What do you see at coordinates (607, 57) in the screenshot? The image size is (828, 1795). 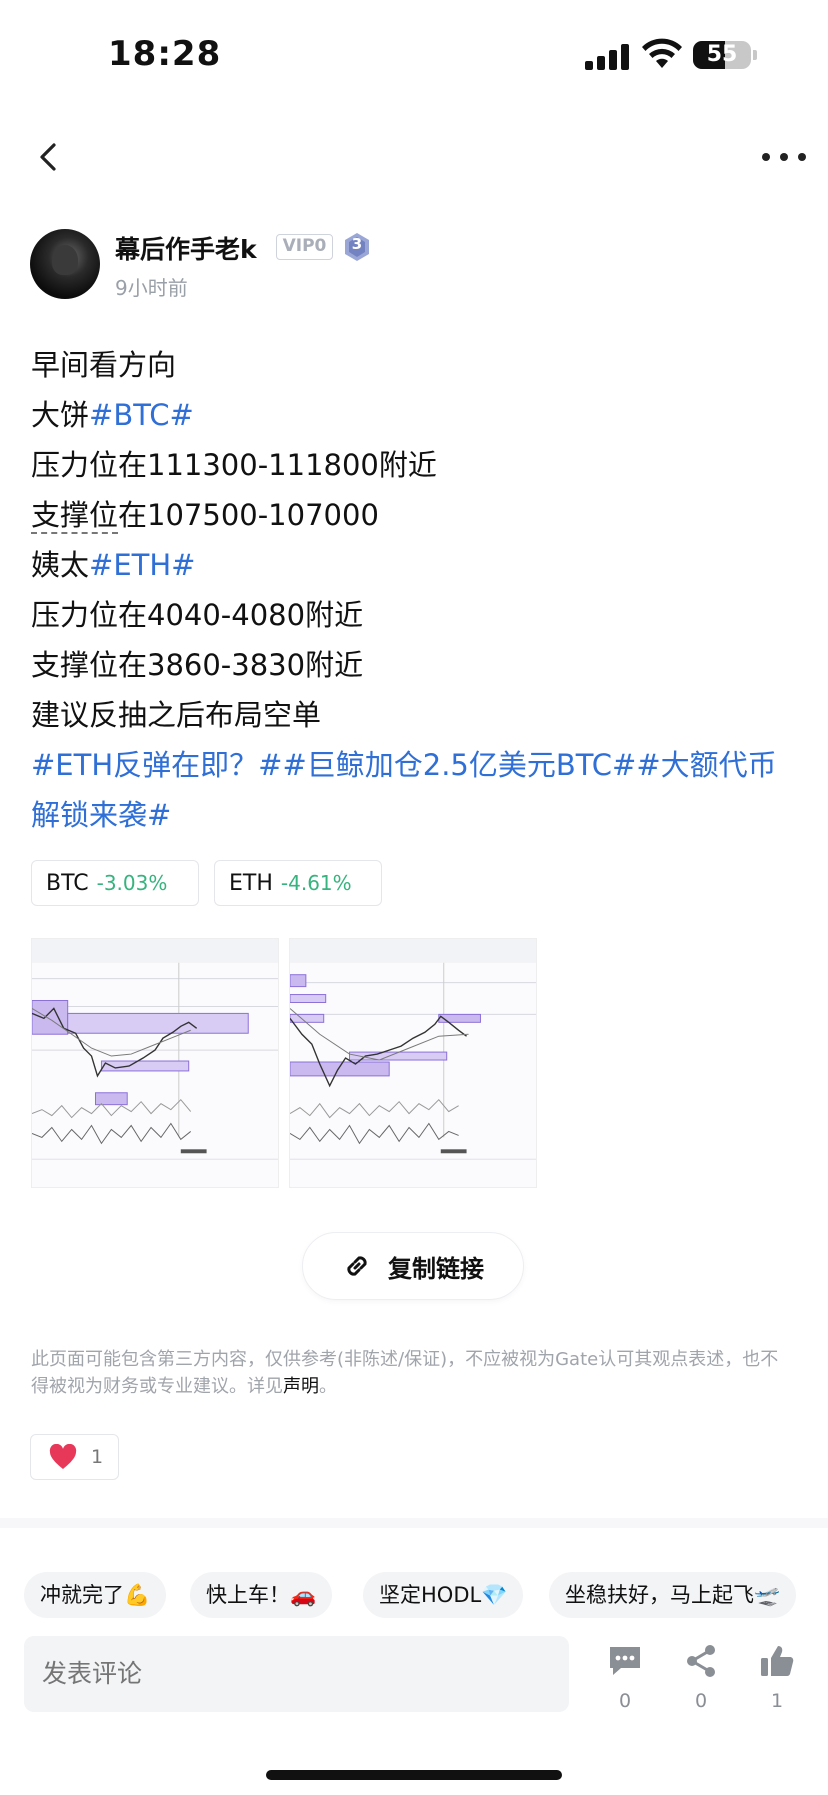 I see `cellular-signal-icon` at bounding box center [607, 57].